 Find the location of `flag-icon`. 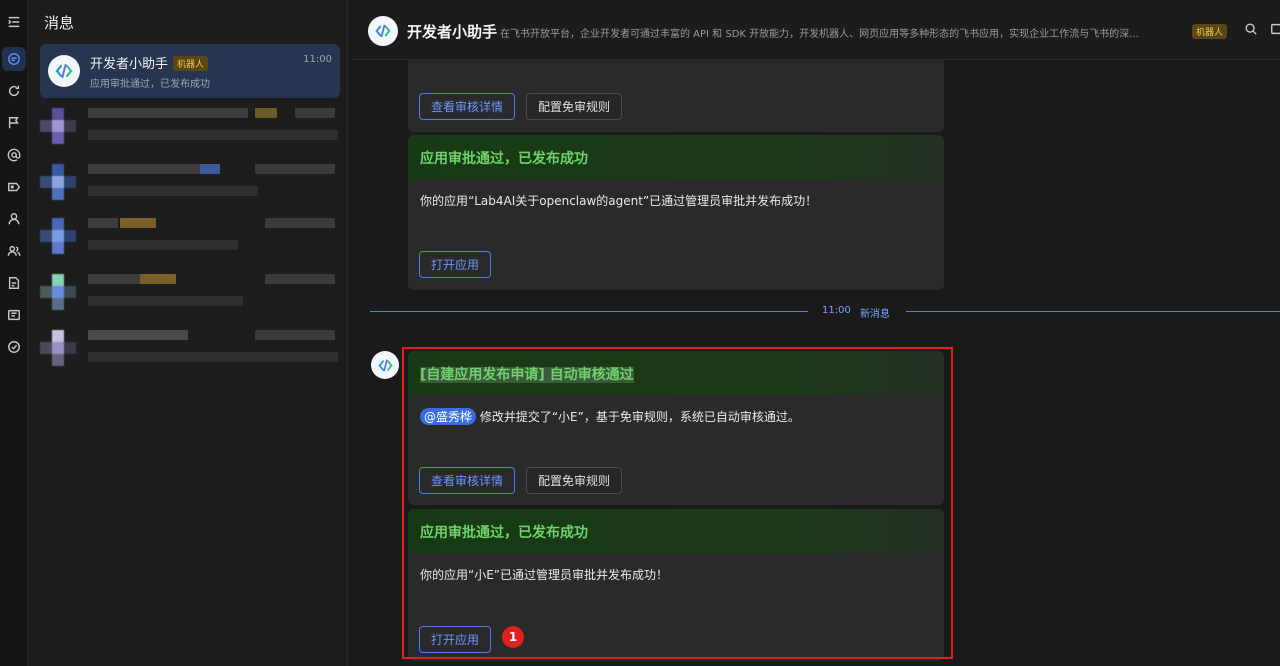

flag-icon is located at coordinates (14, 123).